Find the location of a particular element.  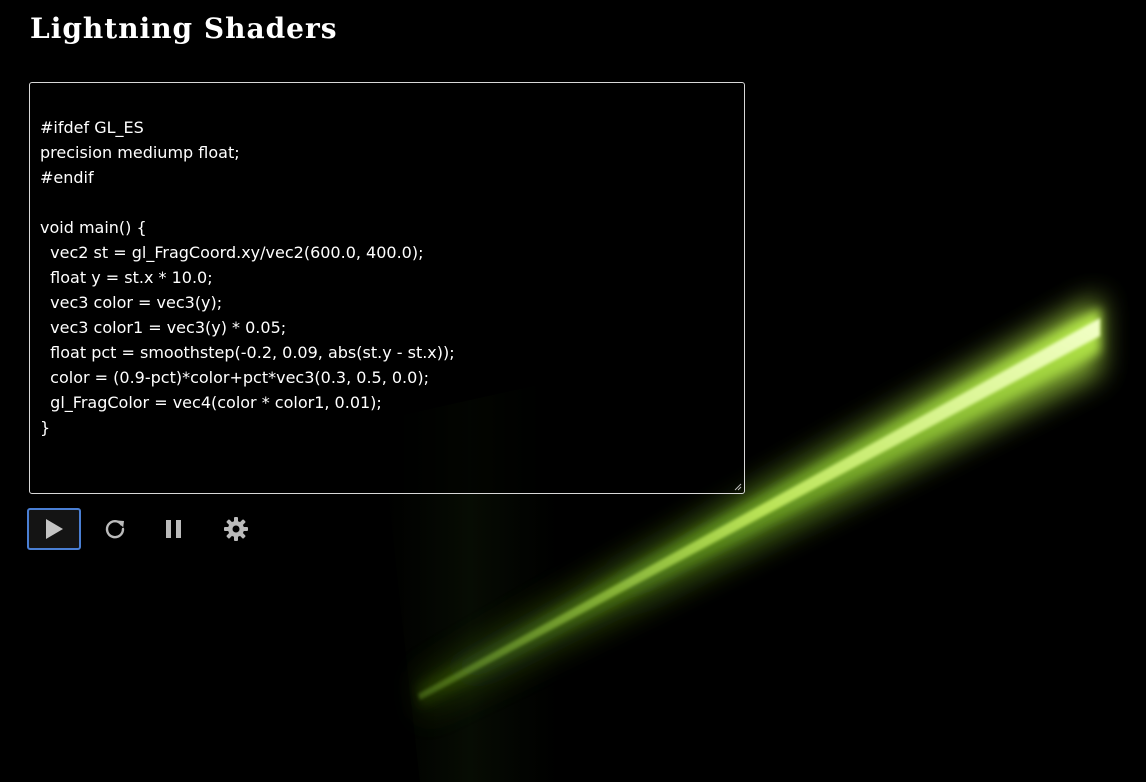

play-icon is located at coordinates (54, 529).